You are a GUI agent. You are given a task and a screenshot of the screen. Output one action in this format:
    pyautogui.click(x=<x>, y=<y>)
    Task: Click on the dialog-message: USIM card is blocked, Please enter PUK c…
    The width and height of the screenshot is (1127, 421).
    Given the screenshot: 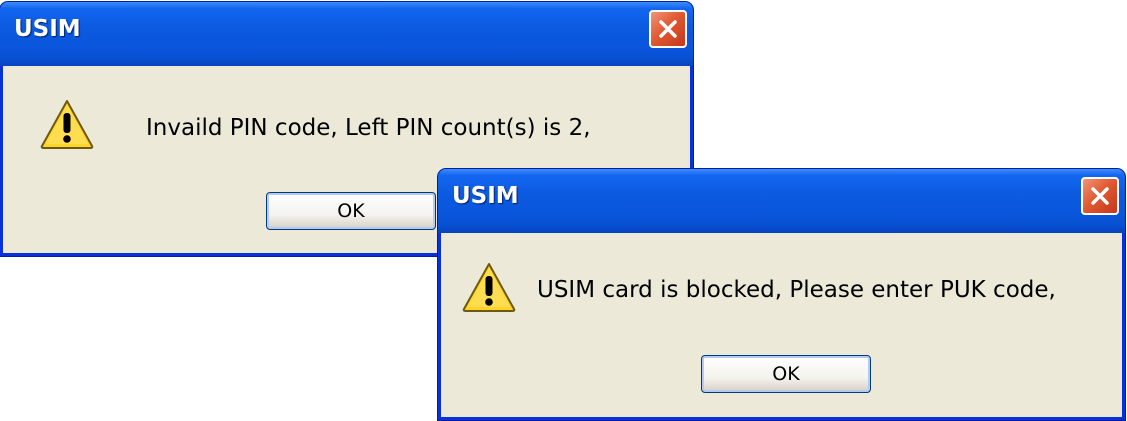 What is the action you would take?
    pyautogui.click(x=796, y=290)
    